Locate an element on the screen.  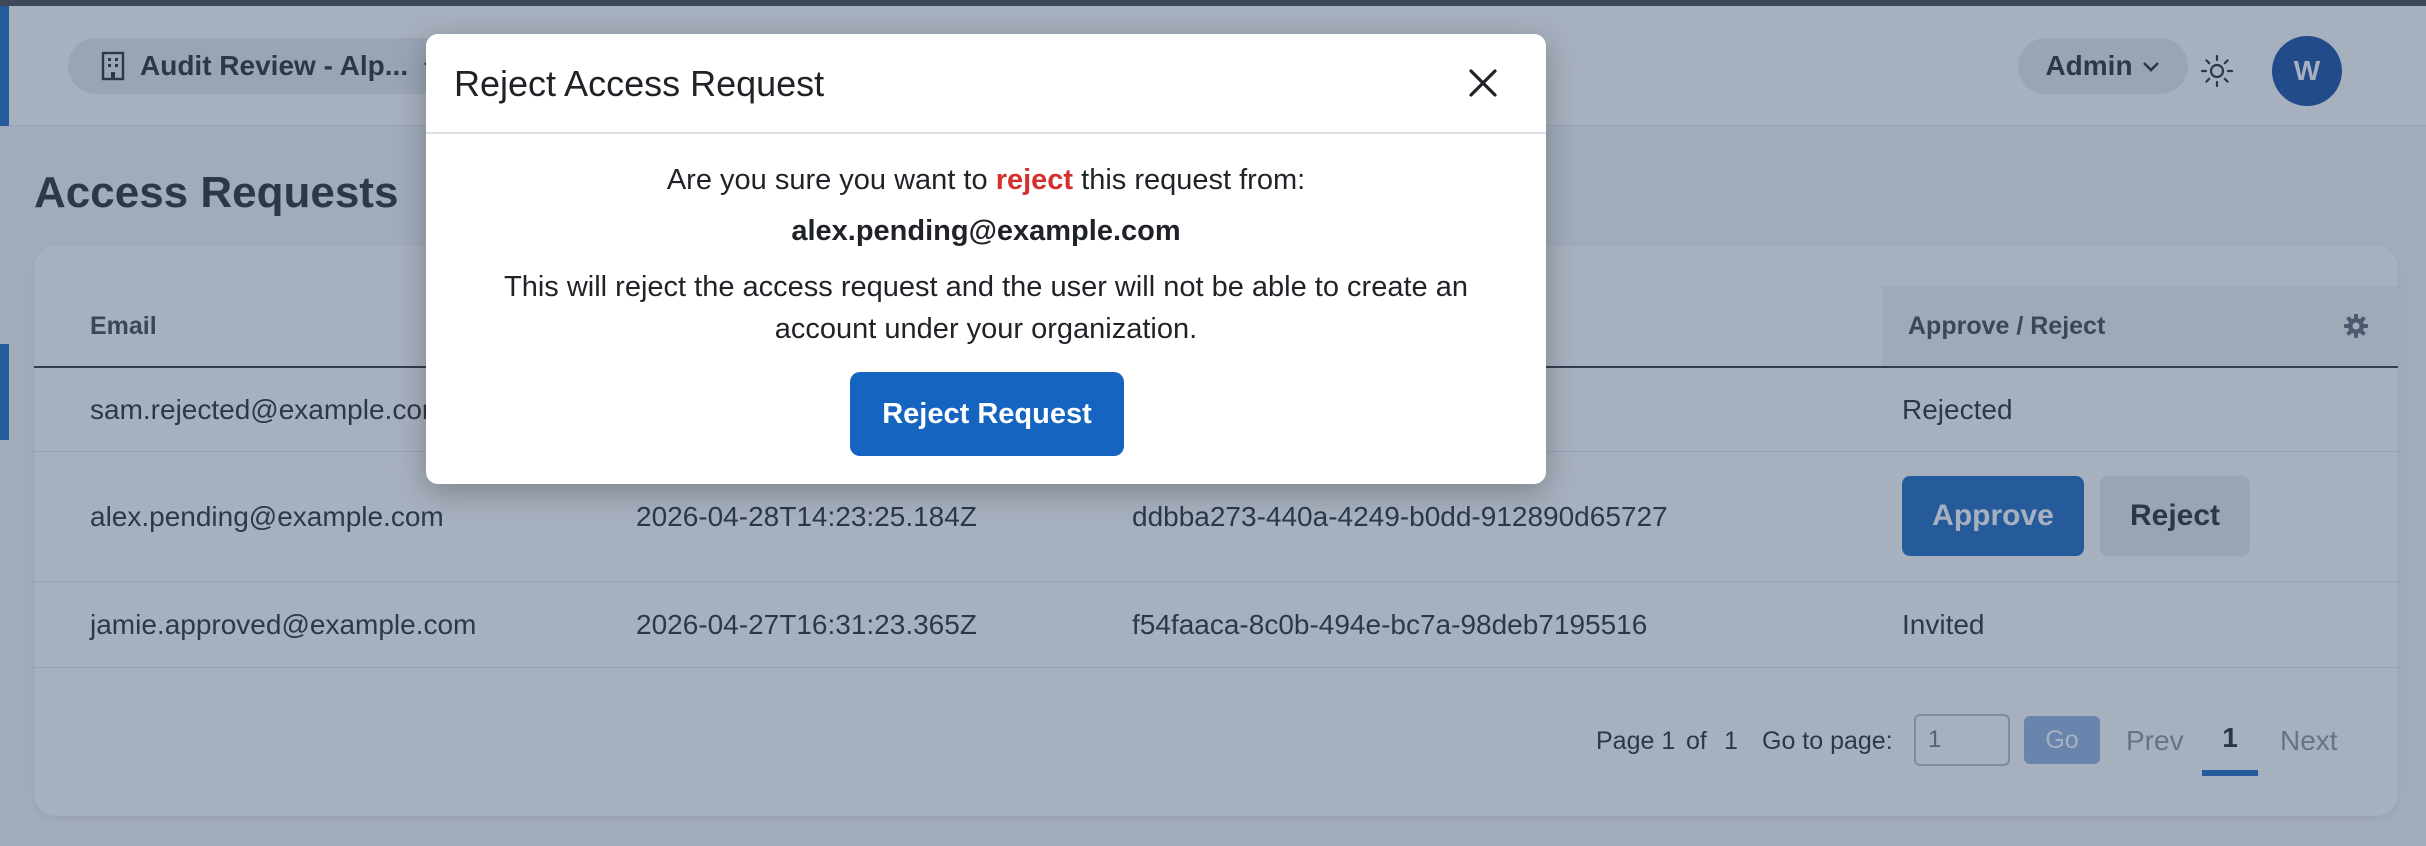
confirm-suffix: this request from: is located at coordinates (1193, 180).